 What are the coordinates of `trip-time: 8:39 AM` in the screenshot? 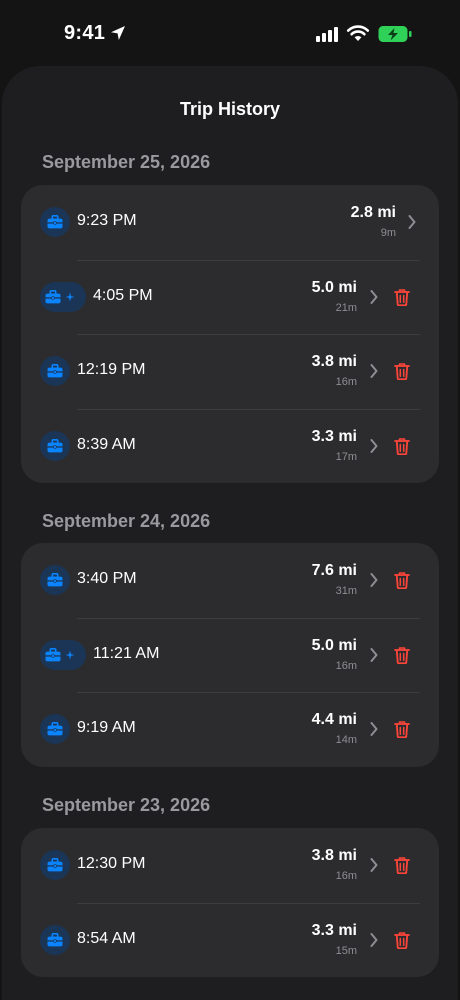 It's located at (106, 444).